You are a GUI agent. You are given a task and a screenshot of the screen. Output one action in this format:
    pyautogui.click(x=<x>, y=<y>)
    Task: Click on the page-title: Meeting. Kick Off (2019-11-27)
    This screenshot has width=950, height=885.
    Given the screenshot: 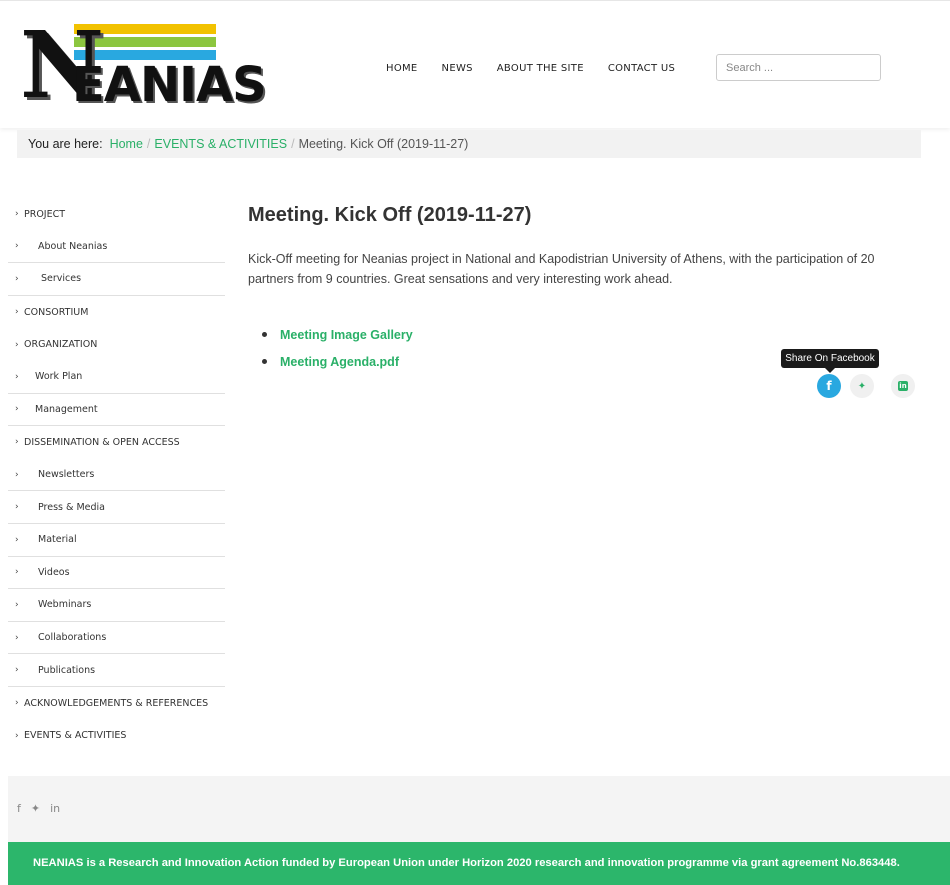 What is the action you would take?
    pyautogui.click(x=390, y=215)
    